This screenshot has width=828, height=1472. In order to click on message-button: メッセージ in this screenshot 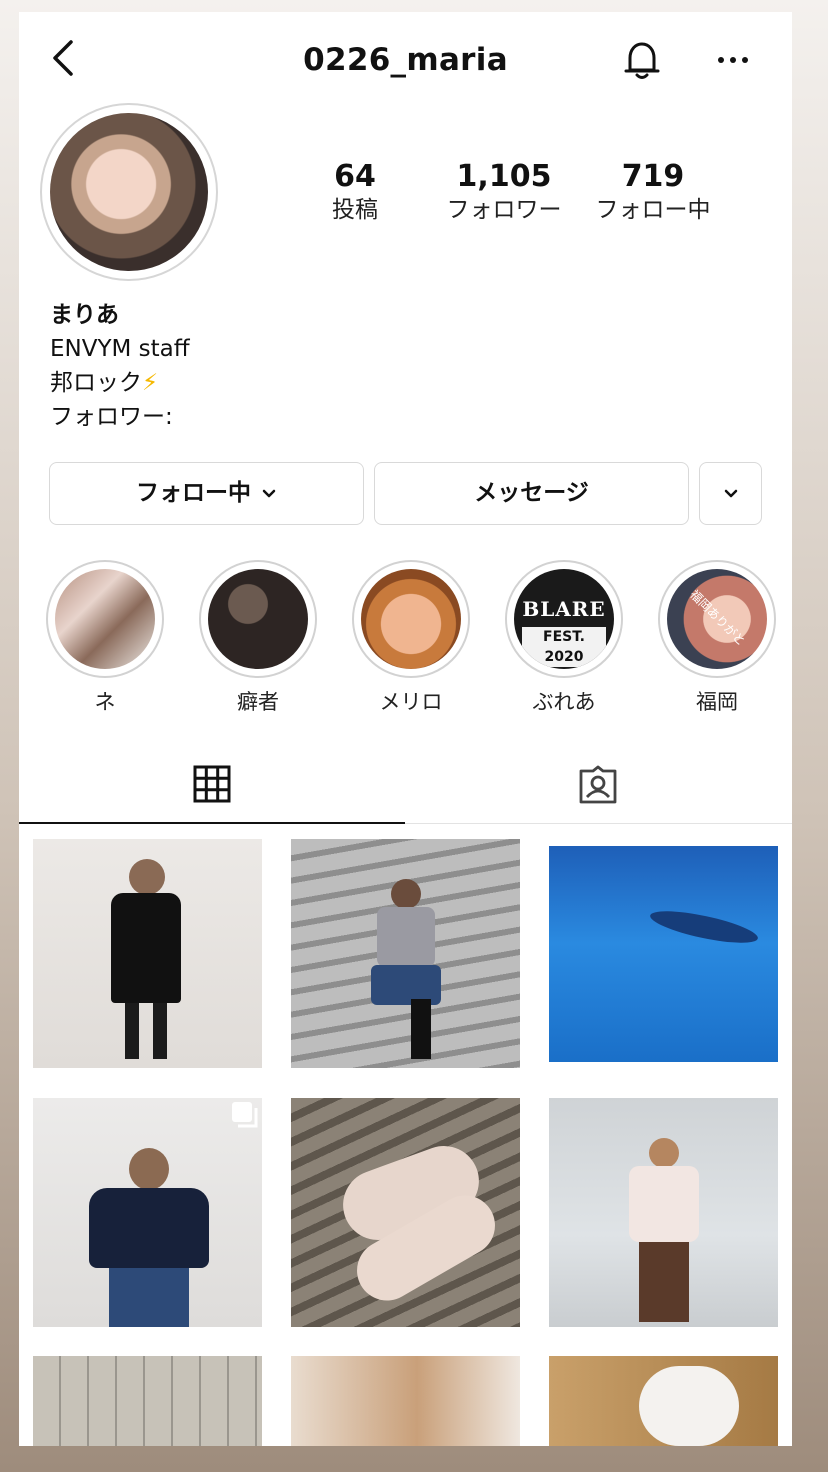, I will do `click(531, 493)`.